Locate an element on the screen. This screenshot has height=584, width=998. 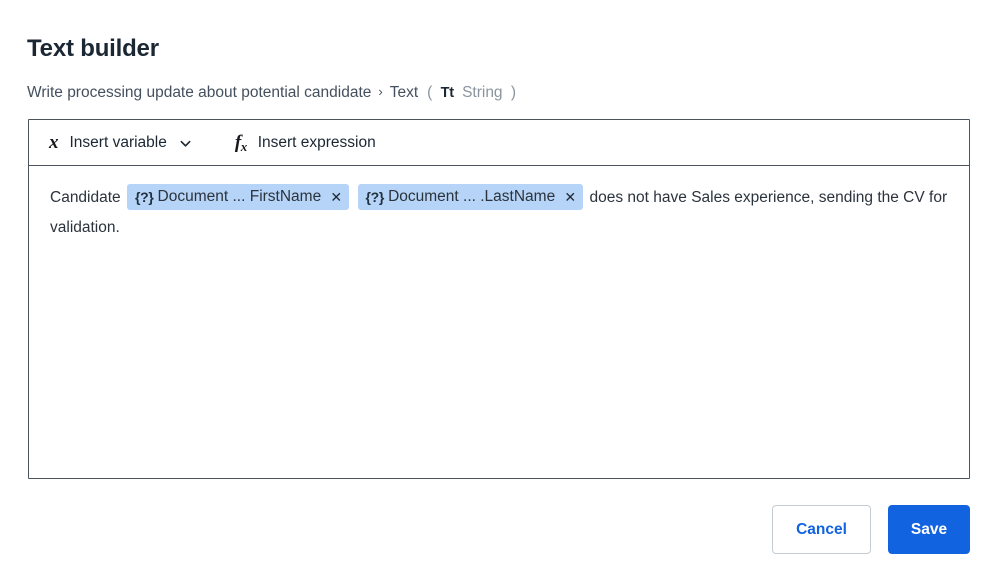
editor-text-run: Candidate is located at coordinates (87, 197).